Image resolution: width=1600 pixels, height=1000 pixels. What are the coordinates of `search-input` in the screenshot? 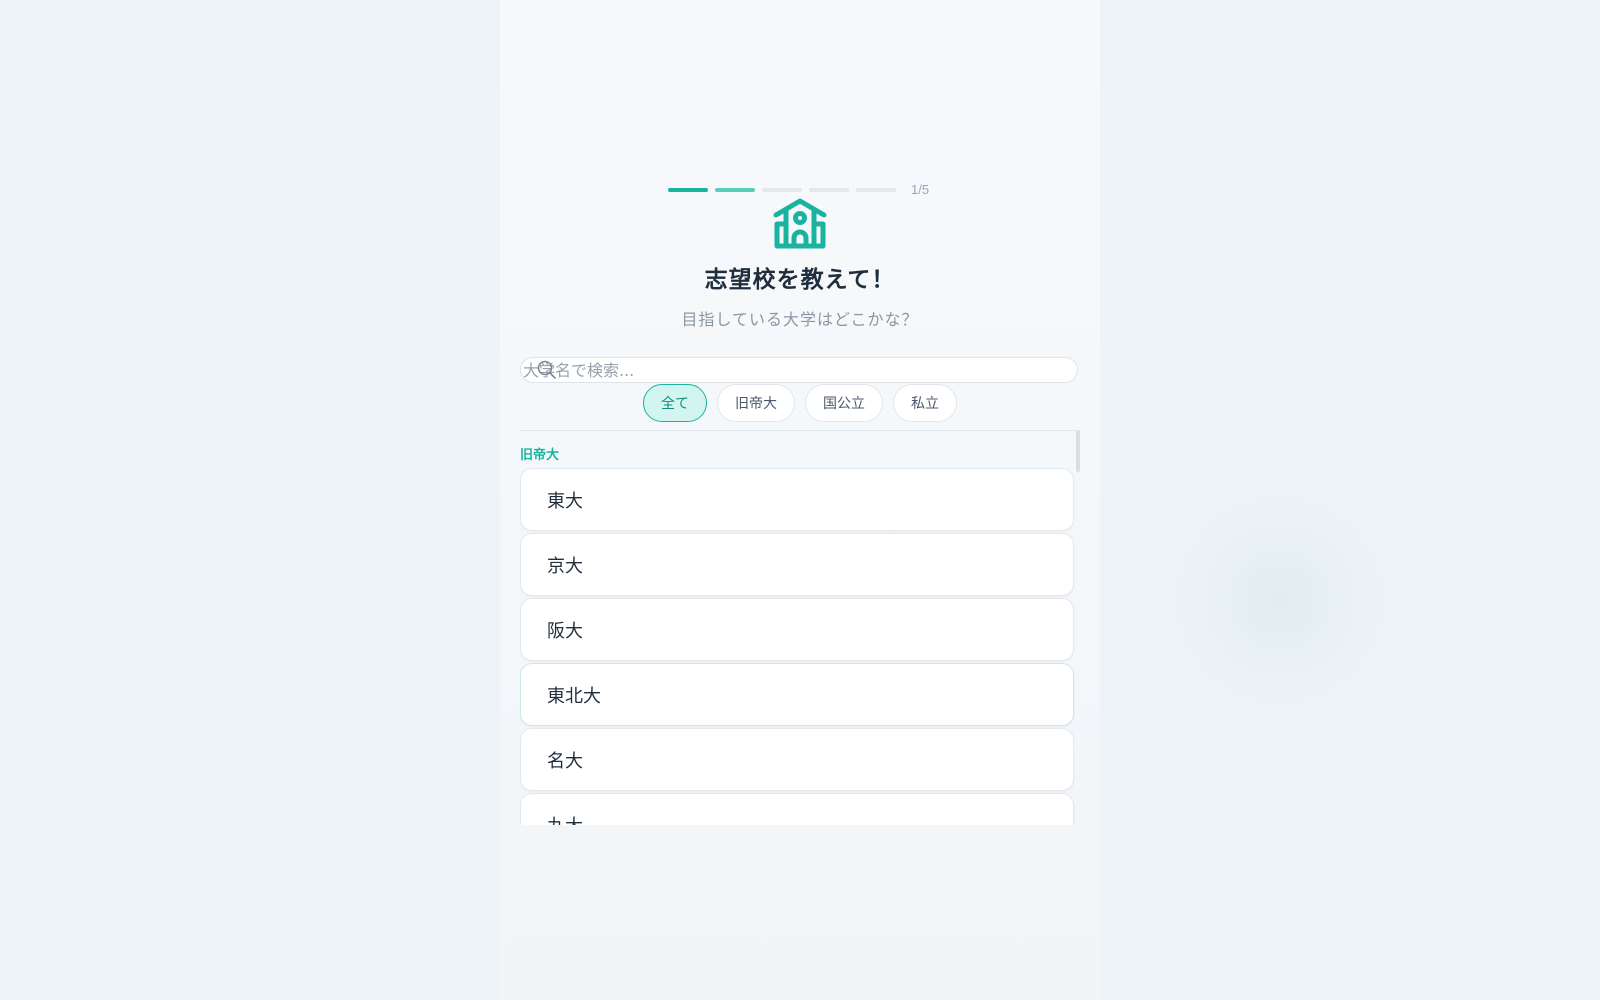 It's located at (793, 370).